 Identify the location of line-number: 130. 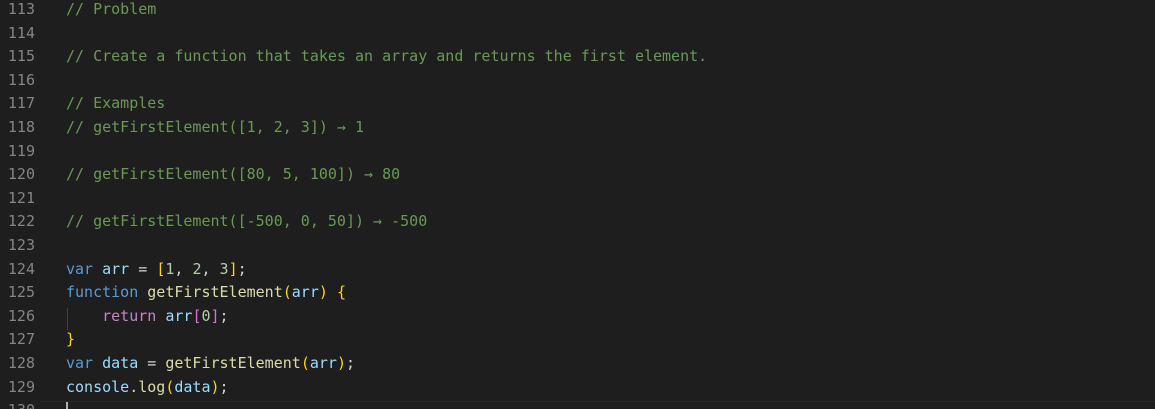
(17, 404).